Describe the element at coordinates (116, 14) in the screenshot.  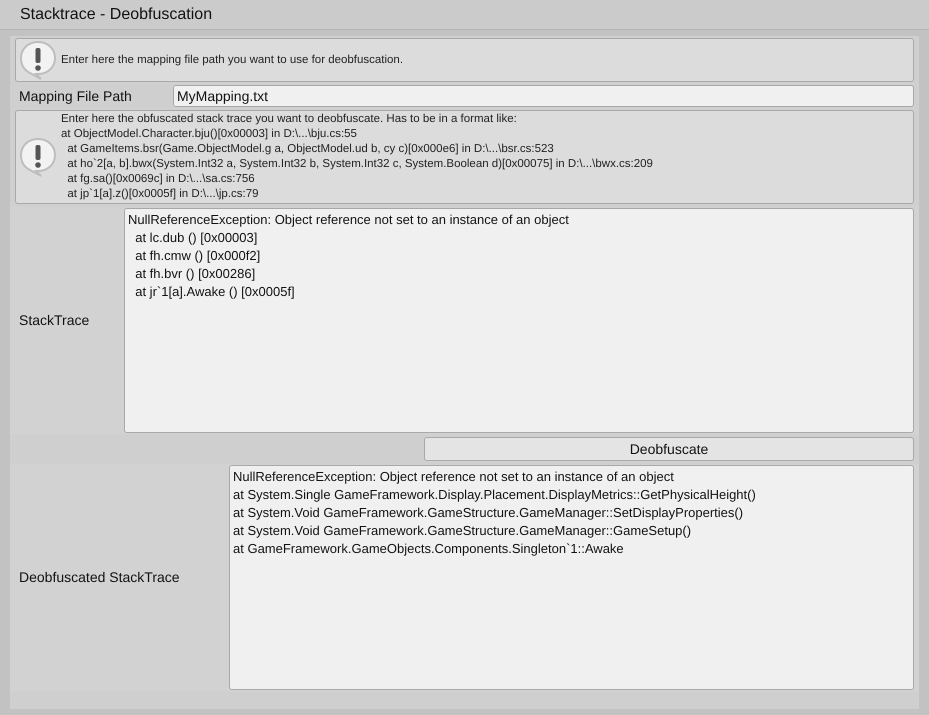
I see `window-title: Stacktrace - Deobfuscation` at that location.